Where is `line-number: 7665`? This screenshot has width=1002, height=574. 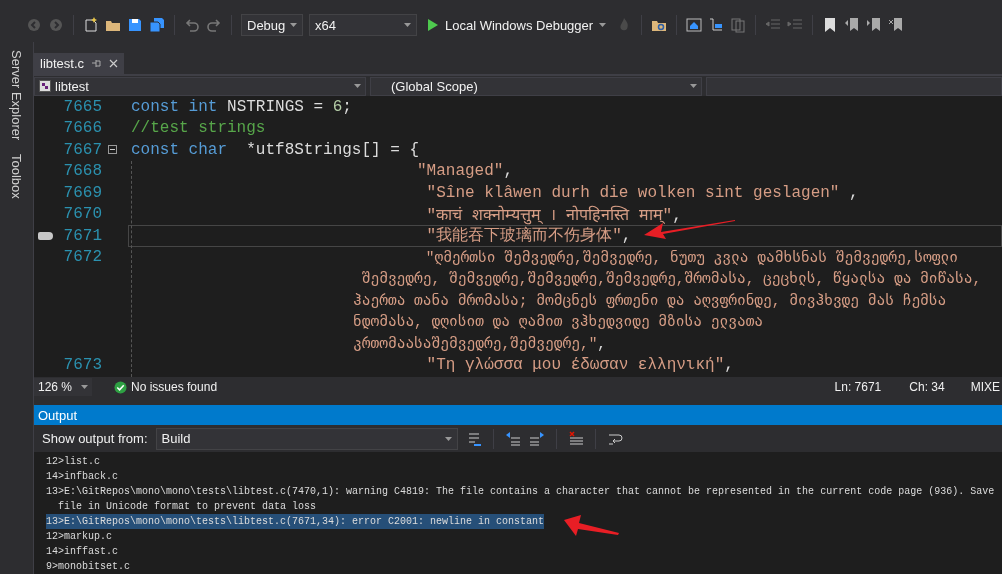 line-number: 7665 is located at coordinates (82, 106).